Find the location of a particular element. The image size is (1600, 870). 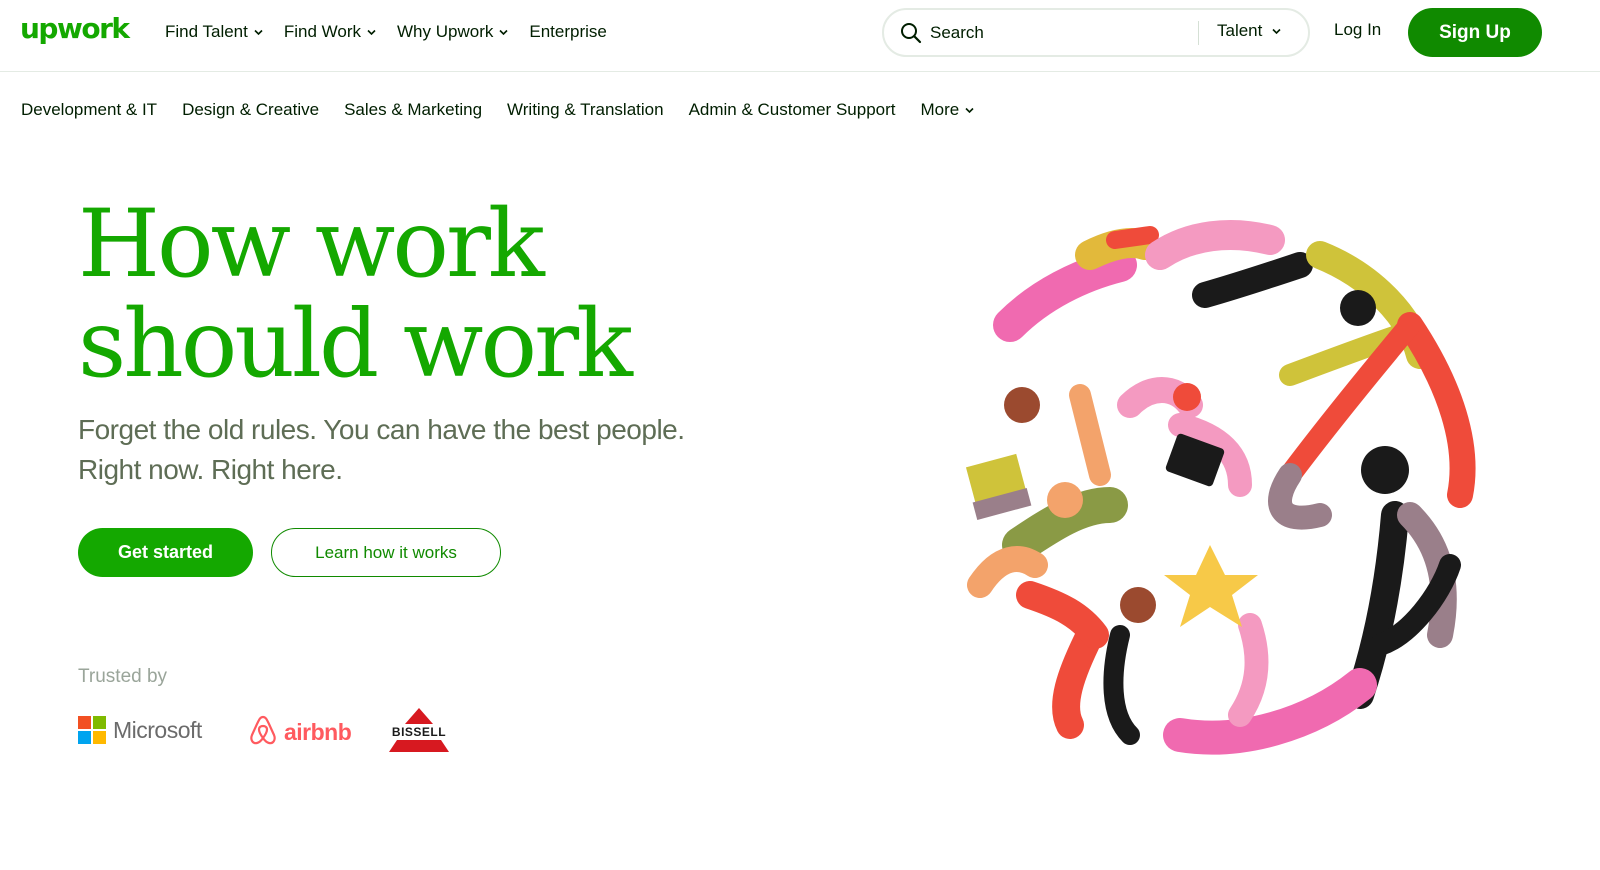

get-started-button: Get started is located at coordinates (165, 552).